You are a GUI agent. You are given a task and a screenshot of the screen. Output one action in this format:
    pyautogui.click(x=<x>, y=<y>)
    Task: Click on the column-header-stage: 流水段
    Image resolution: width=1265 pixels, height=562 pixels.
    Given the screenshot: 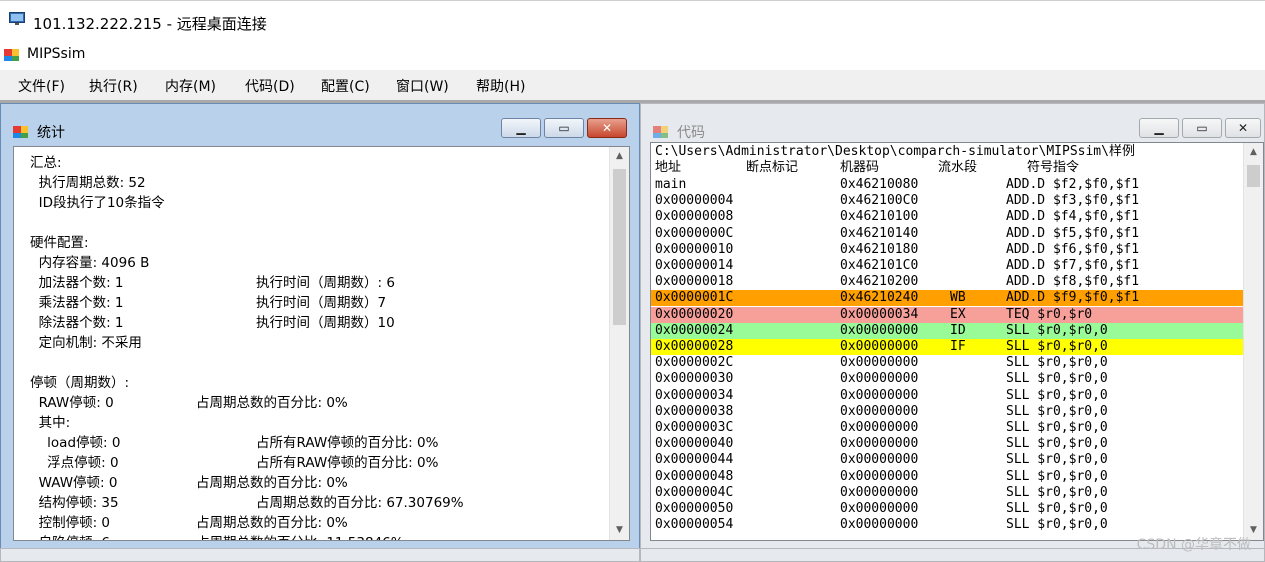 What is the action you would take?
    pyautogui.click(x=958, y=167)
    